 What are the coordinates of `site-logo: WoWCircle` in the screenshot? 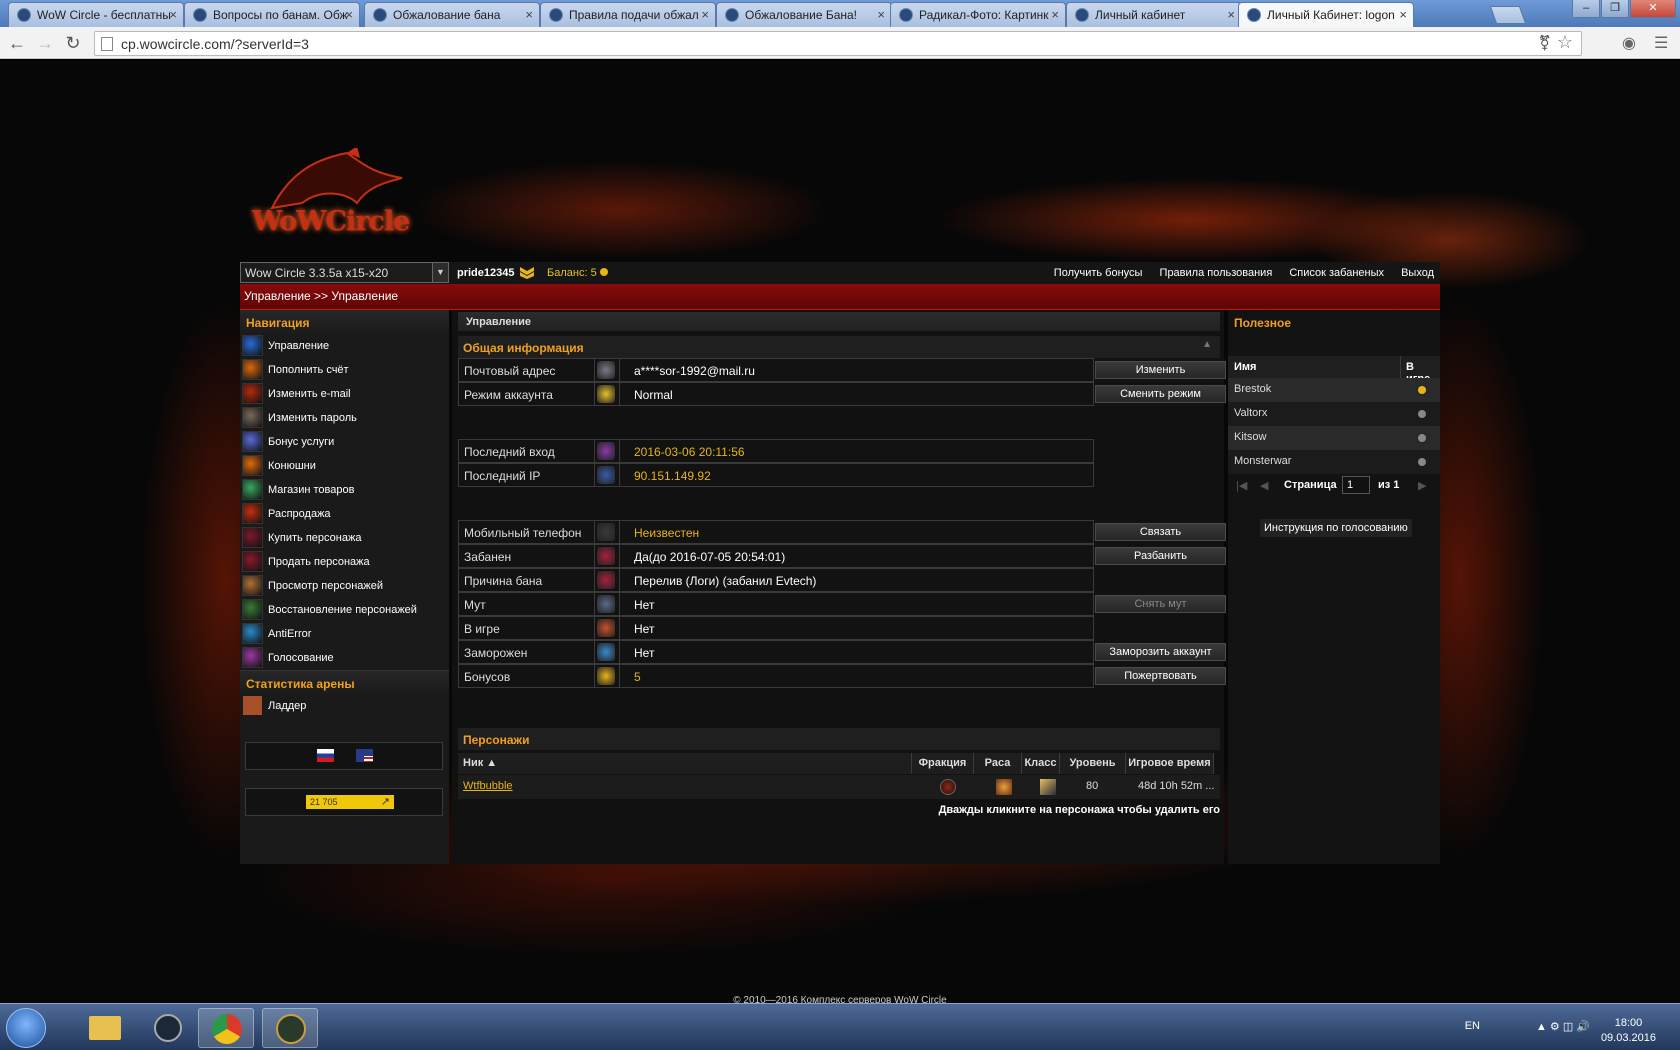 It's located at (331, 221).